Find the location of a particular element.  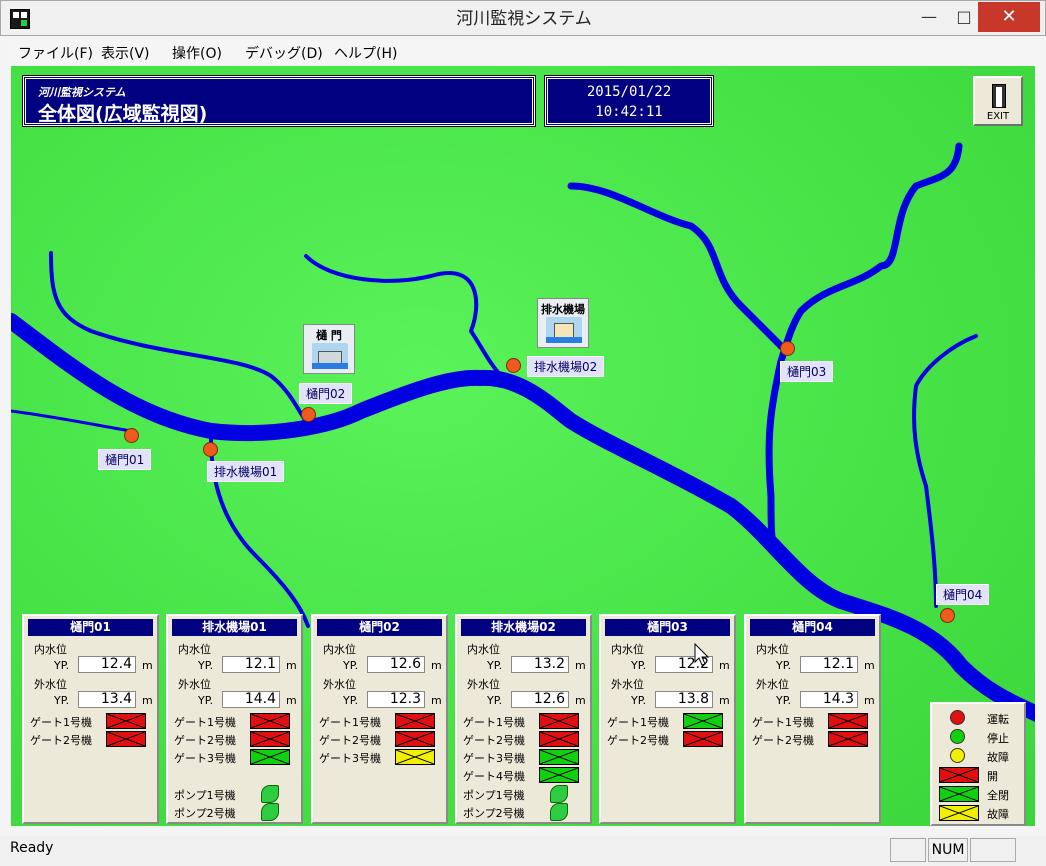

outer-level-value: 14.4 is located at coordinates (251, 699).